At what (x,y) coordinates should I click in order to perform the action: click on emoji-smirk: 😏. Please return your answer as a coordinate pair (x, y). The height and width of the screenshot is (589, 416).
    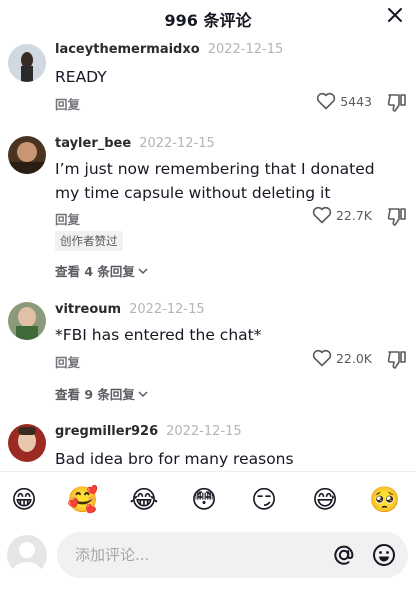
    Looking at the image, I should click on (264, 500).